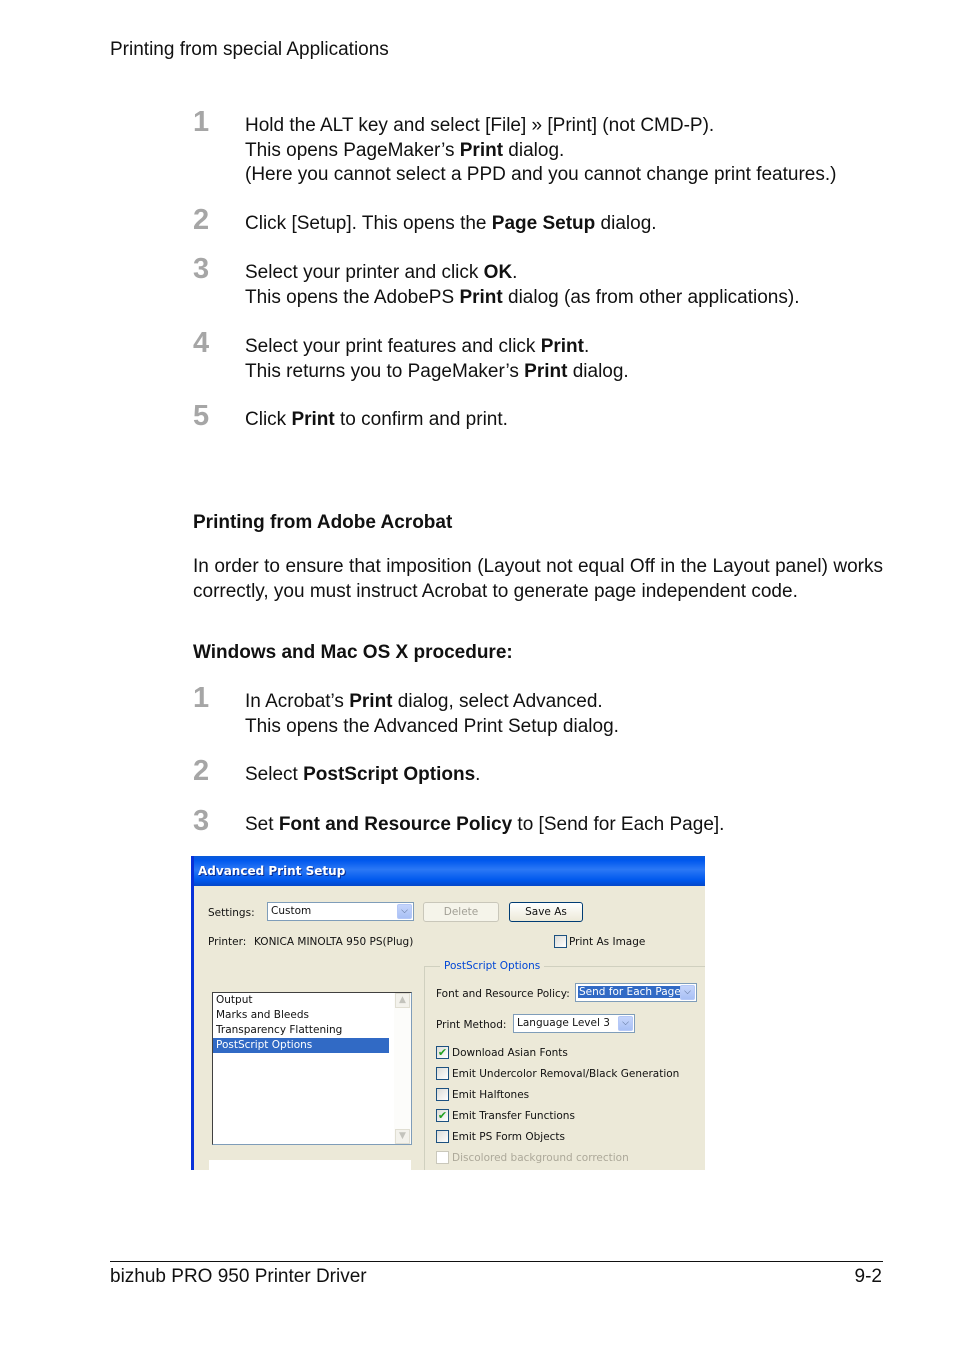 Image resolution: width=954 pixels, height=1354 pixels. I want to click on option-label: Emit Undercolor Removal/Black Generation, so click(566, 1074).